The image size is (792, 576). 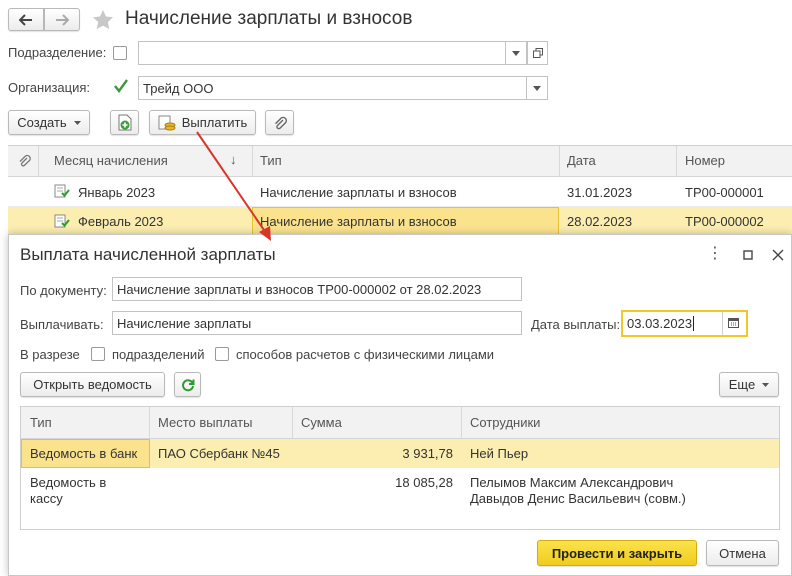 What do you see at coordinates (233, 186) in the screenshot?
I see `annotation-arrow` at bounding box center [233, 186].